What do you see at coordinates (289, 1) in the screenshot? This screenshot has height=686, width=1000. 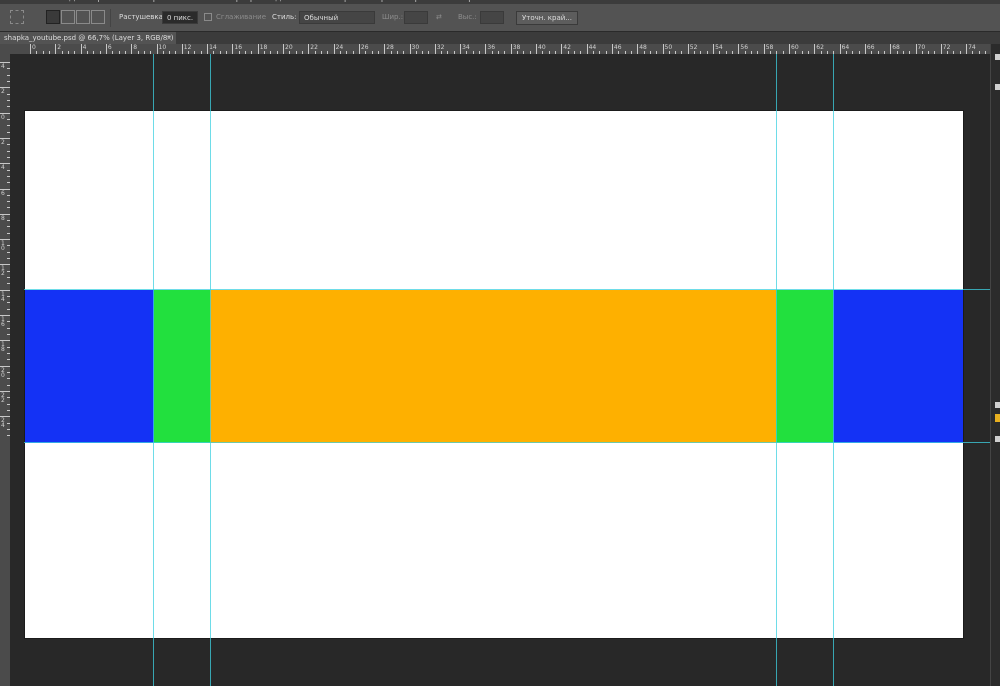 I see `menu-item: Выделение` at bounding box center [289, 1].